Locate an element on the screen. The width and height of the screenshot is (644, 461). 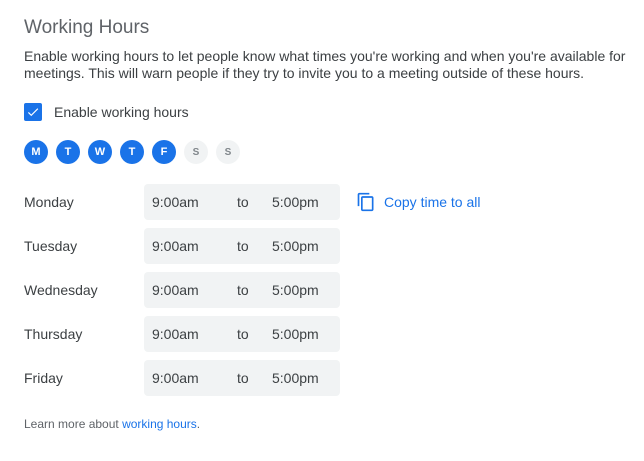
day-toggle-tuesday: T is located at coordinates (68, 152).